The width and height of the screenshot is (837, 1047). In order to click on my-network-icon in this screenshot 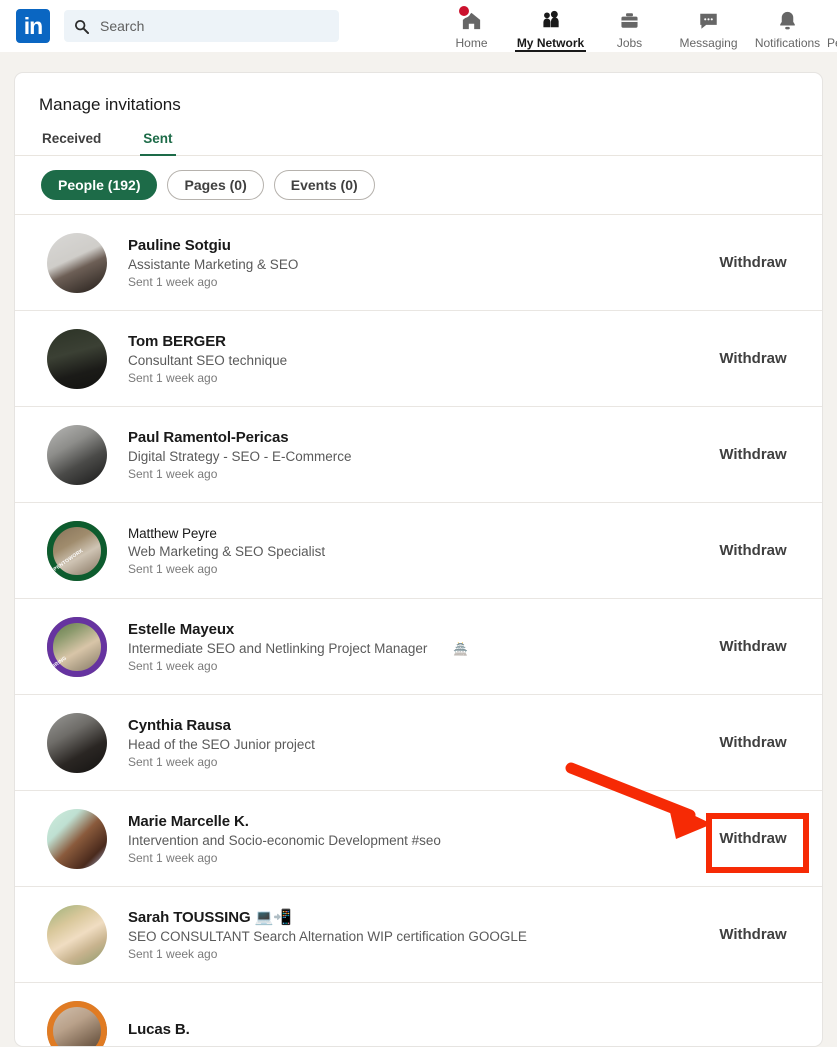, I will do `click(550, 20)`.